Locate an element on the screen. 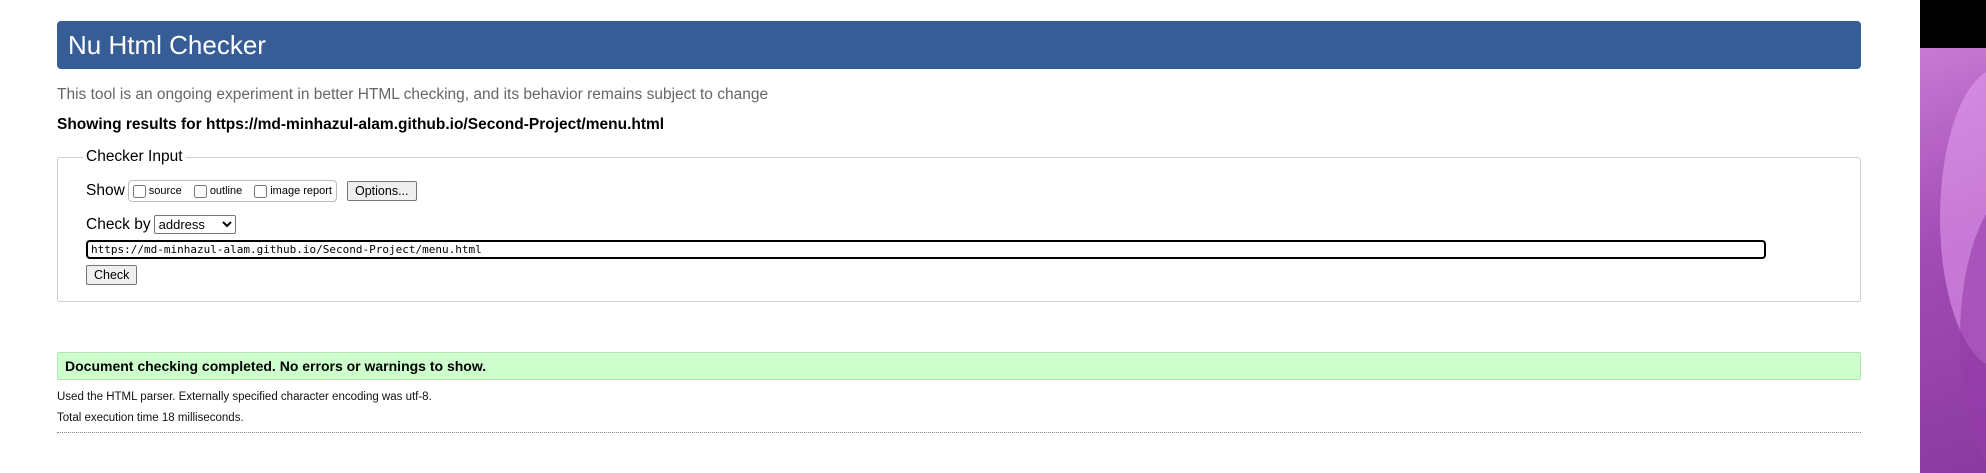 This screenshot has height=473, width=1986. footer-divider is located at coordinates (959, 432).